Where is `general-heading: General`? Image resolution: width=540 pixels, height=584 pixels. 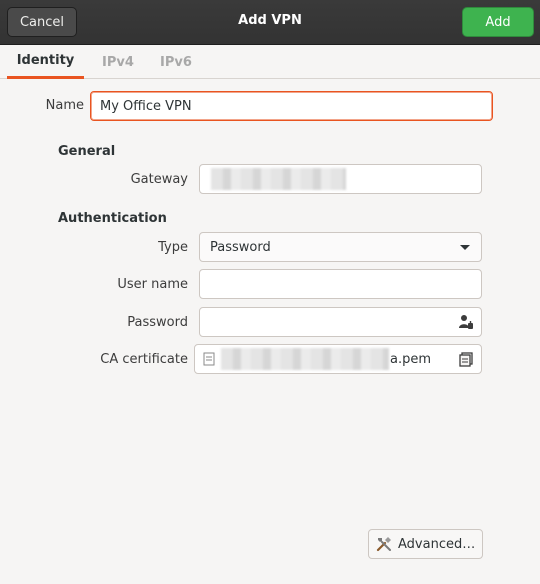
general-heading: General is located at coordinates (87, 151).